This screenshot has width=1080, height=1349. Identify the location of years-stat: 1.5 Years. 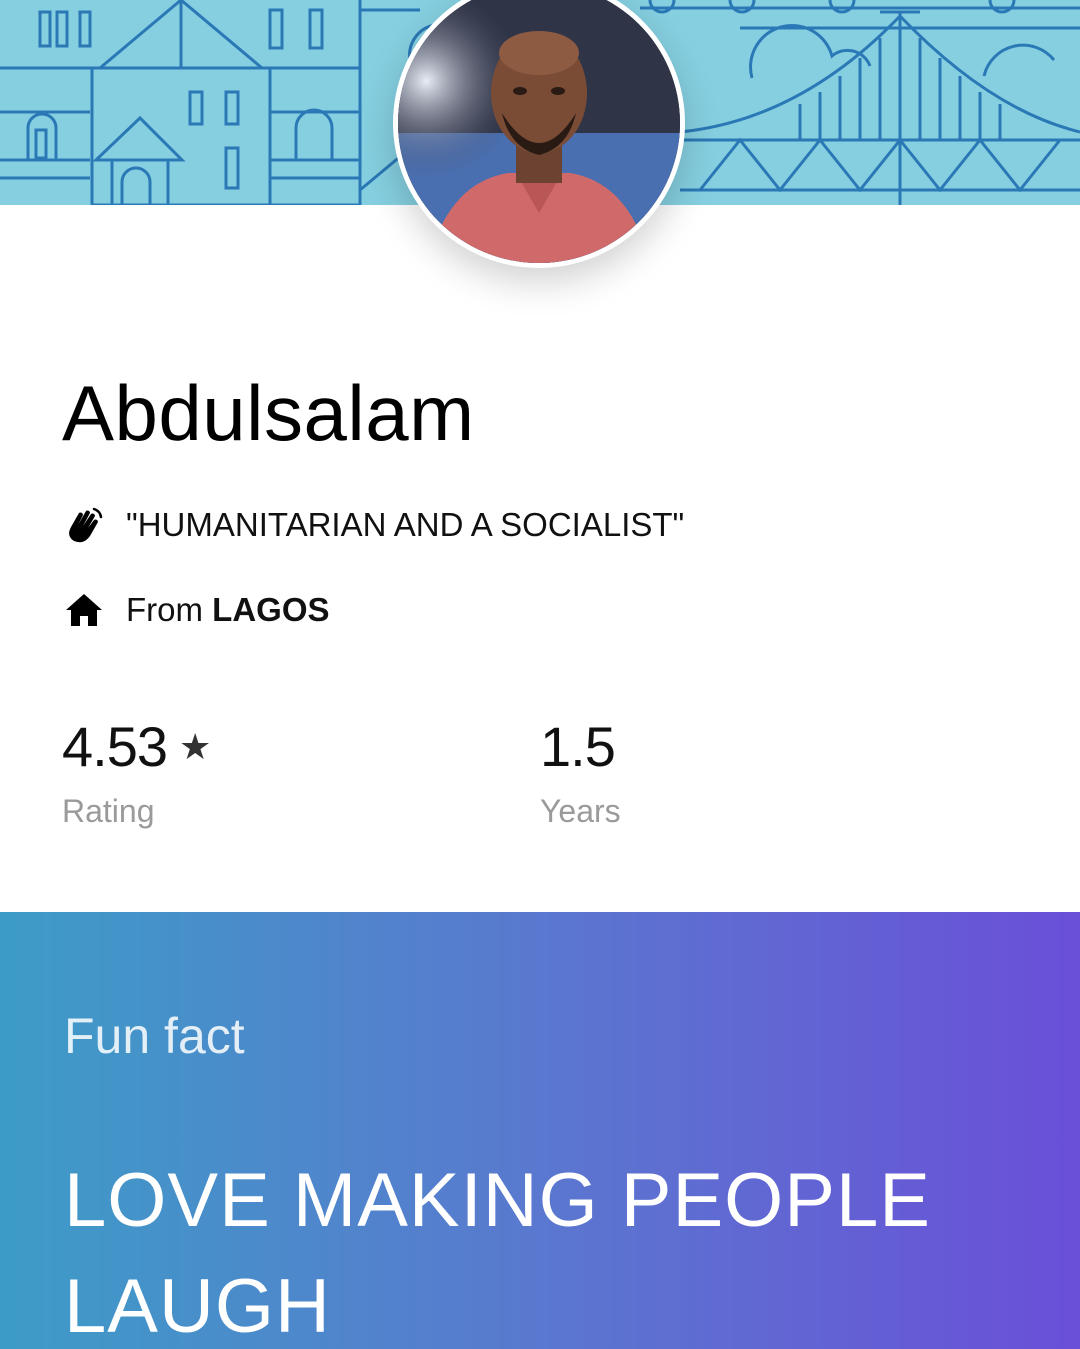
(580, 772).